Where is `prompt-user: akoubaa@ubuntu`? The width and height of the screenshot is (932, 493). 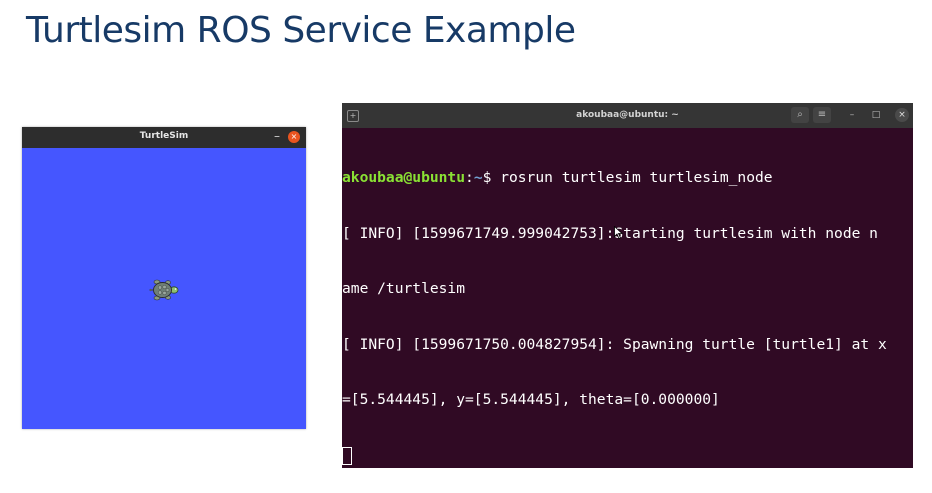
prompt-user: akoubaa@ubuntu is located at coordinates (404, 177).